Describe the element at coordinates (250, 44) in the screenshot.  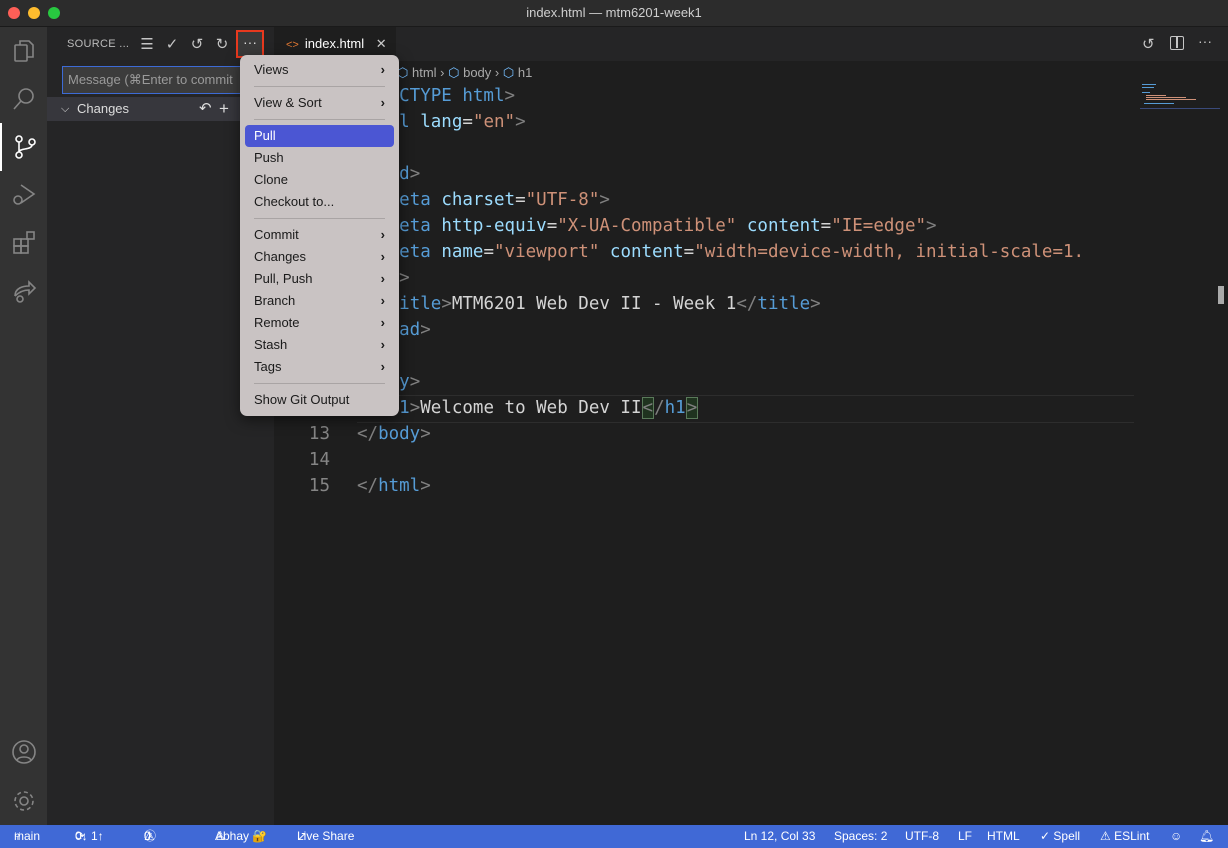
I see `more-actions-button: ···` at that location.